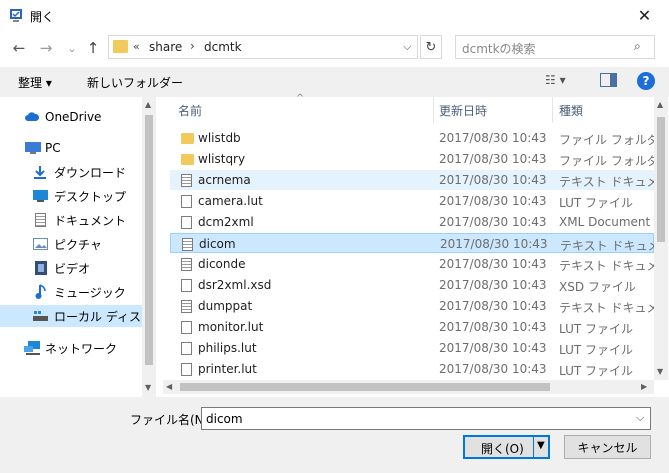  What do you see at coordinates (90, 220) in the screenshot?
I see `sidebar-item-label: ドキュメント` at bounding box center [90, 220].